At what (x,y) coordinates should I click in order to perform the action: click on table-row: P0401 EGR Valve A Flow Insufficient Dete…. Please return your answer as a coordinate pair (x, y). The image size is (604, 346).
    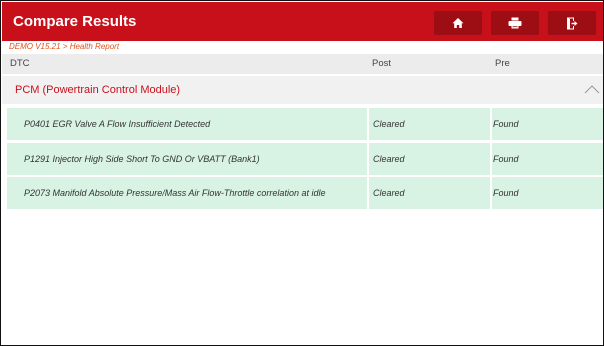
    Looking at the image, I should click on (305, 124).